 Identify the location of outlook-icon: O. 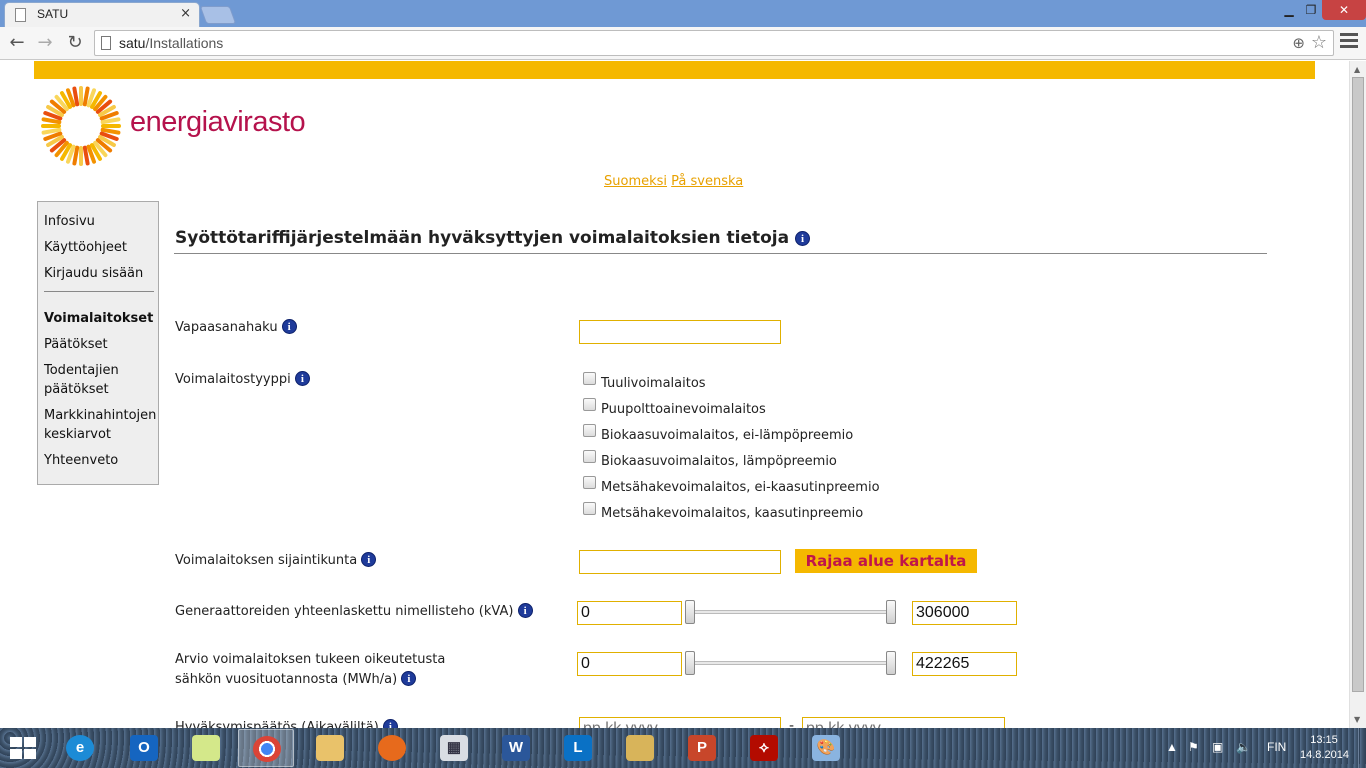
(144, 748).